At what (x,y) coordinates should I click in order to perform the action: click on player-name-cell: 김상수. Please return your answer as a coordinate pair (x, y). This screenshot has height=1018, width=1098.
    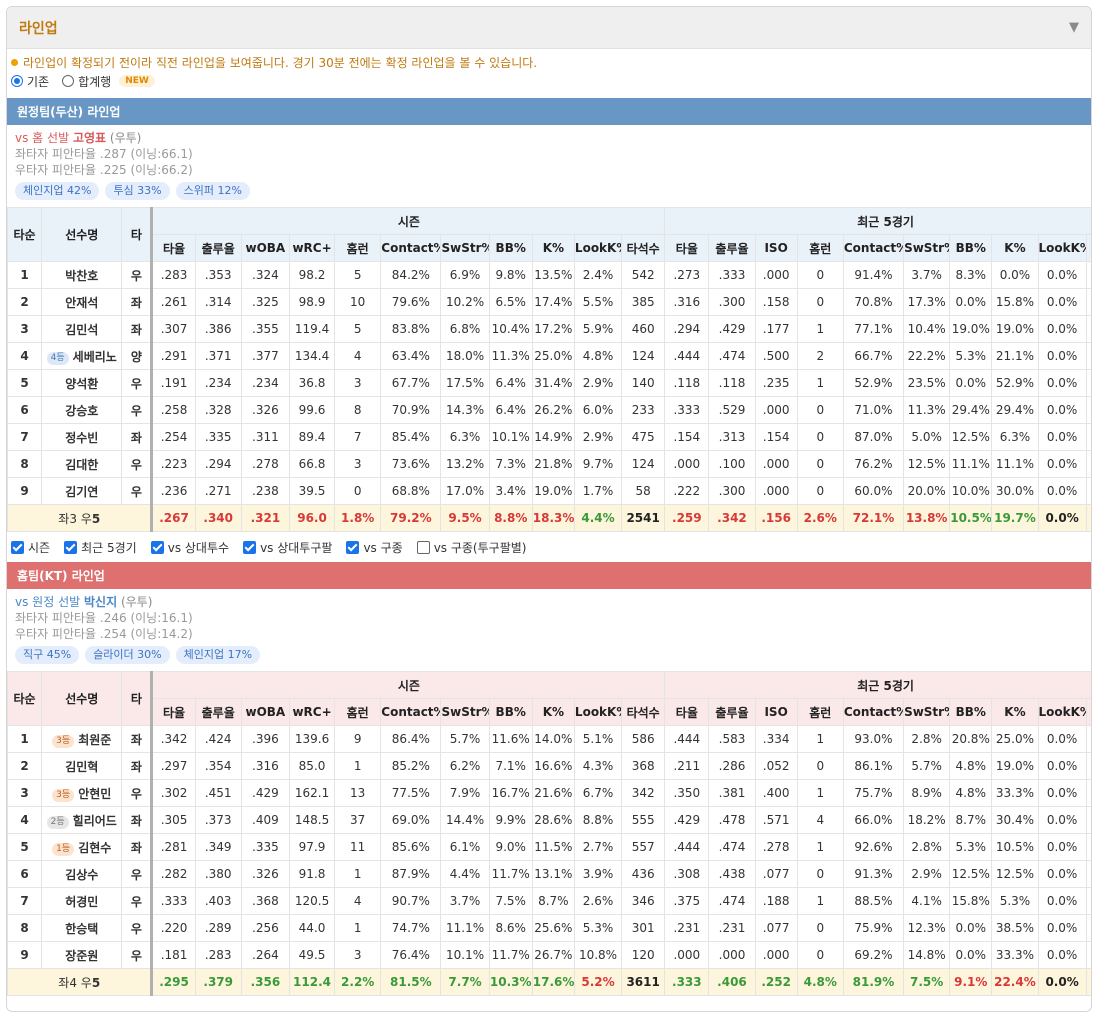
    Looking at the image, I should click on (82, 874).